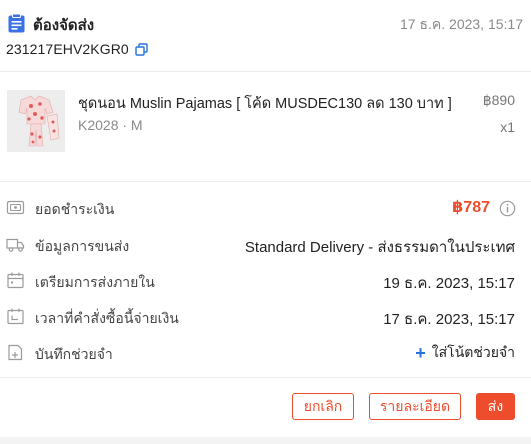  Describe the element at coordinates (379, 247) in the screenshot. I see `shipping-value: Standard Delivery - ส่งธรรมดาในประเทศ` at that location.